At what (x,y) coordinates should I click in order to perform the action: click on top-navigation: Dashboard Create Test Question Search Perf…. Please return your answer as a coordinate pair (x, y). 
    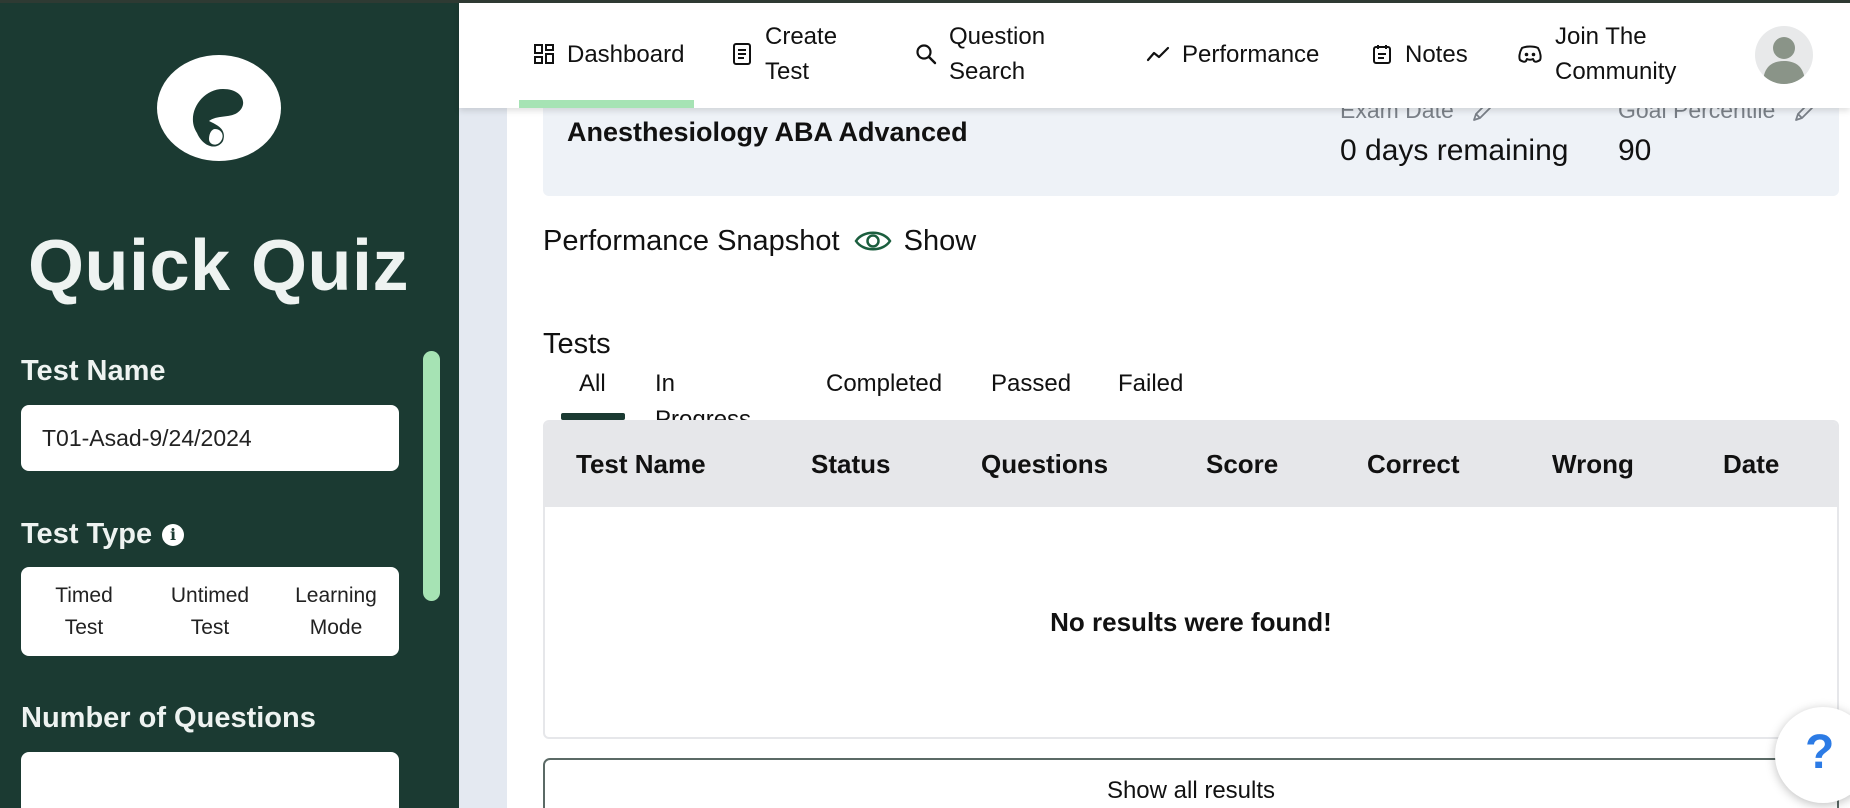
    Looking at the image, I should click on (1154, 54).